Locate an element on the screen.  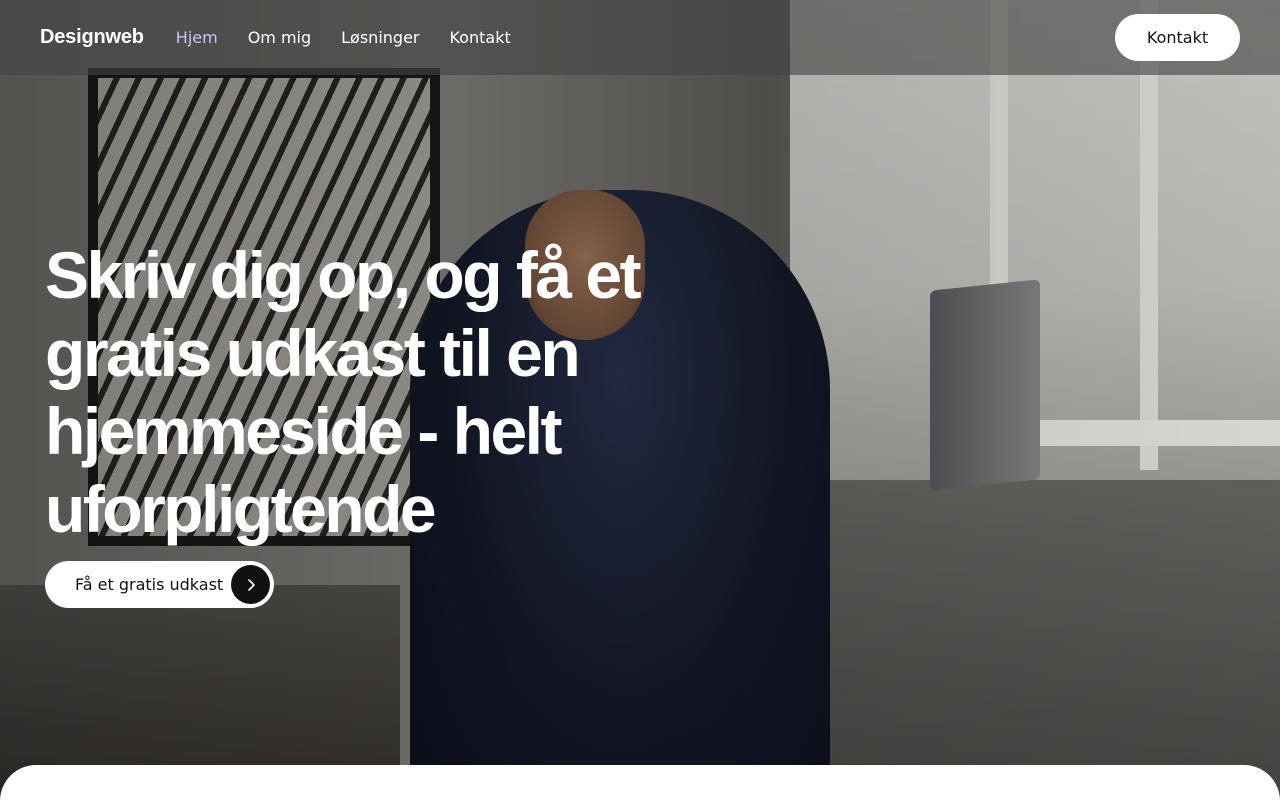
cta-button: Få et gratis udkast is located at coordinates (160, 584).